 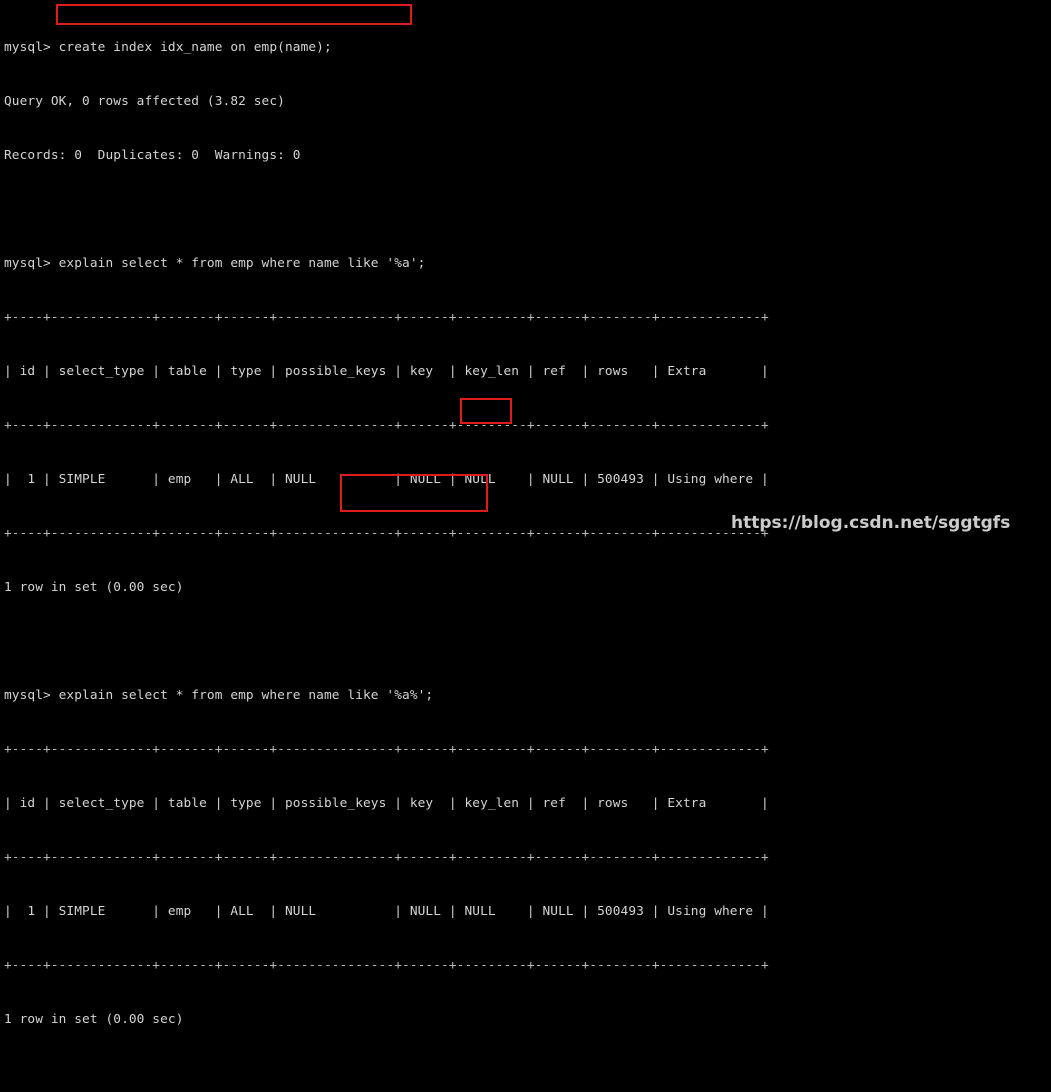 What do you see at coordinates (152, 155) in the screenshot?
I see `terminal-line: Records: 0 Duplicates: 0 Warnings: 0` at bounding box center [152, 155].